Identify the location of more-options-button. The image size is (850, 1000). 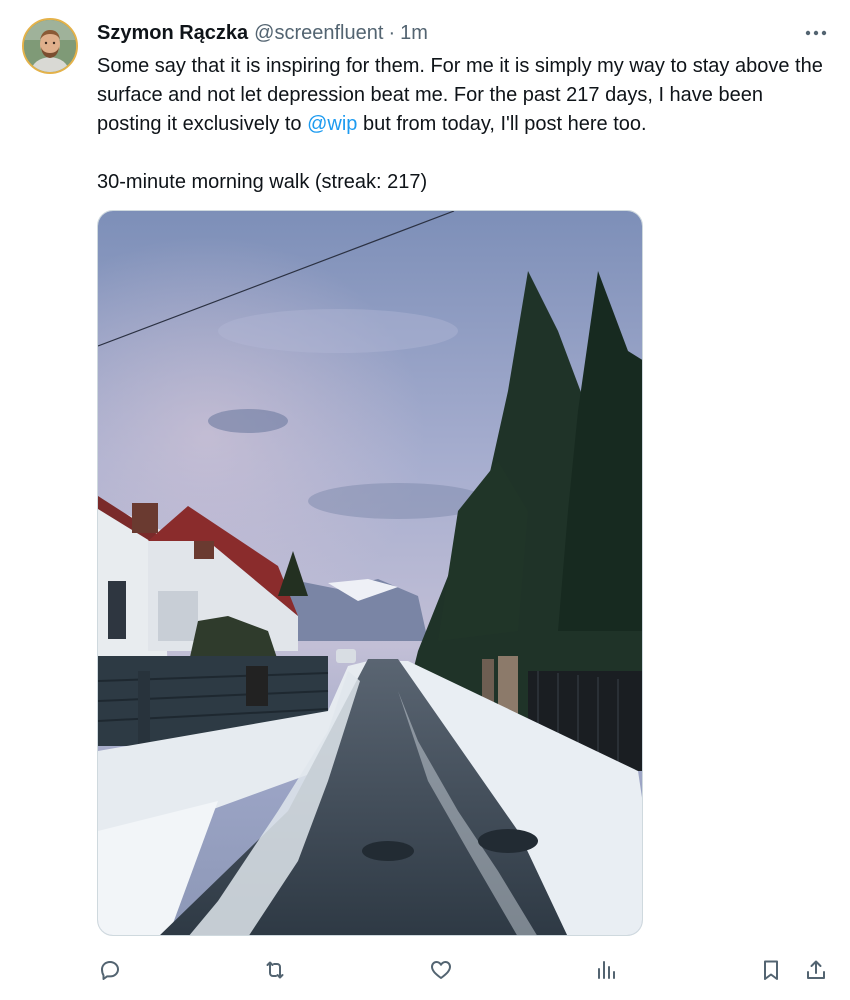
(816, 33).